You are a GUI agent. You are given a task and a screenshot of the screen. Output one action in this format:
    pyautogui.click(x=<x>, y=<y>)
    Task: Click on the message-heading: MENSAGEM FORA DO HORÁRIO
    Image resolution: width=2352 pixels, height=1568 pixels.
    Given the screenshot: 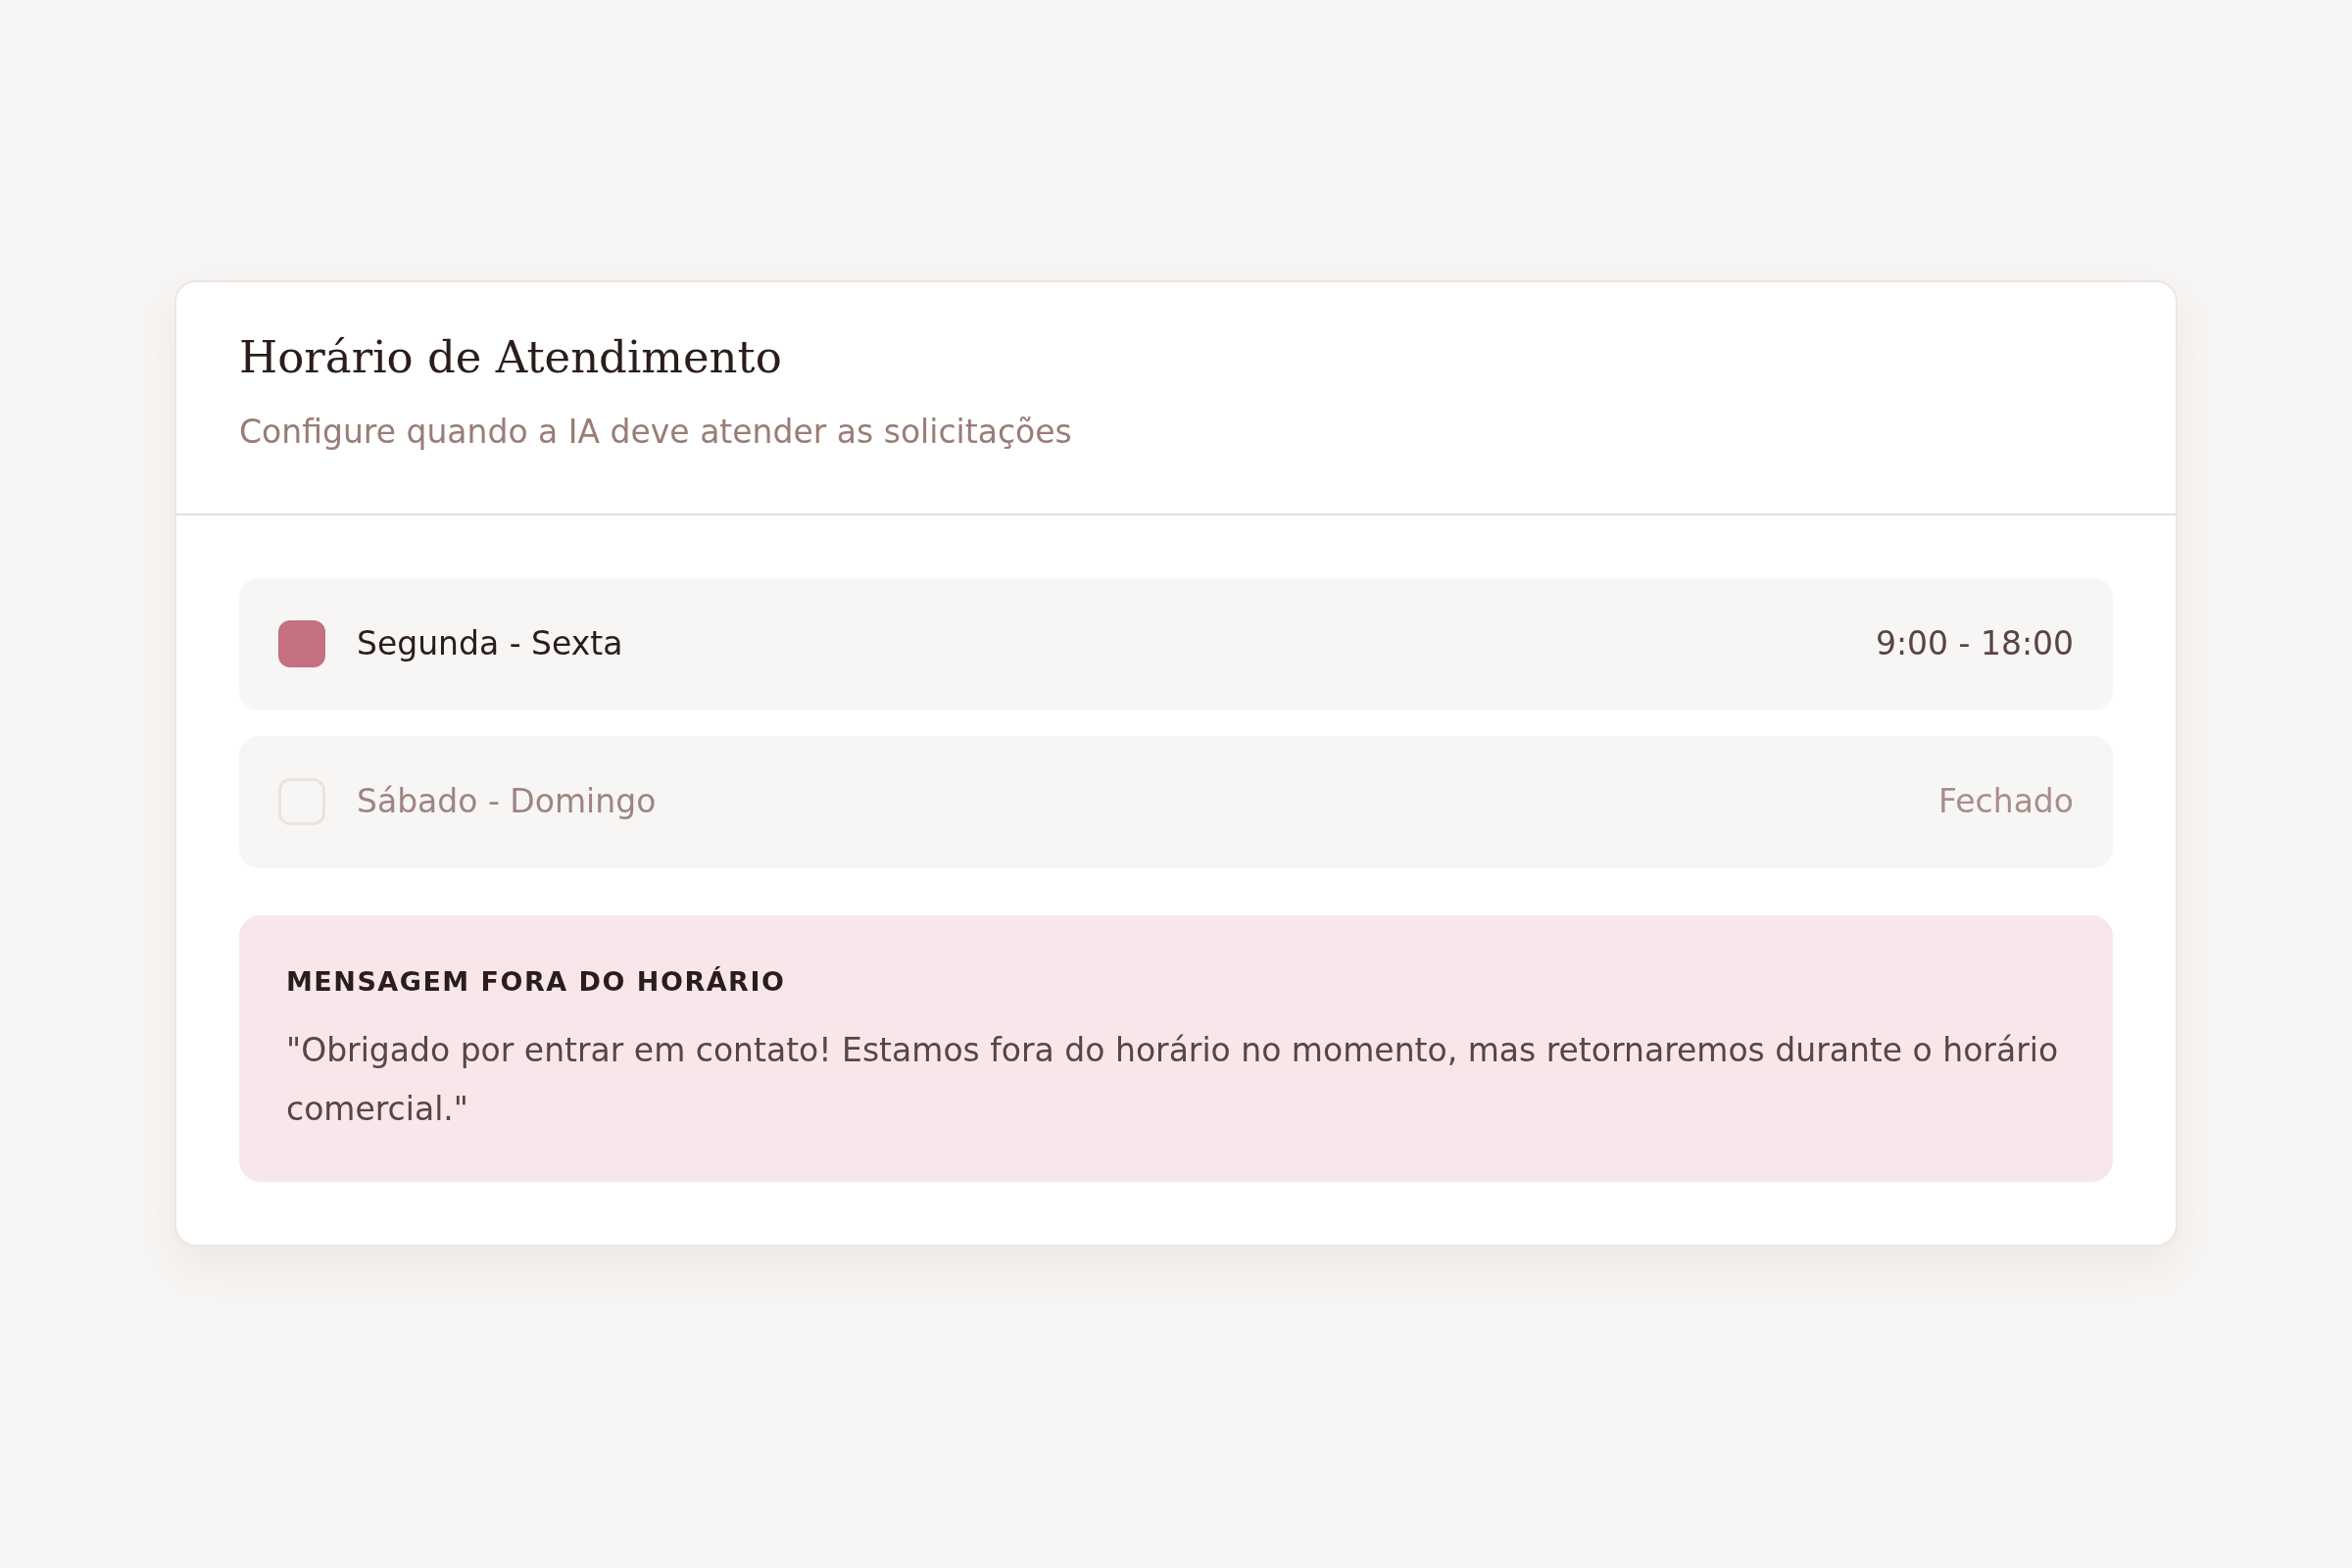 What is the action you would take?
    pyautogui.click(x=536, y=981)
    